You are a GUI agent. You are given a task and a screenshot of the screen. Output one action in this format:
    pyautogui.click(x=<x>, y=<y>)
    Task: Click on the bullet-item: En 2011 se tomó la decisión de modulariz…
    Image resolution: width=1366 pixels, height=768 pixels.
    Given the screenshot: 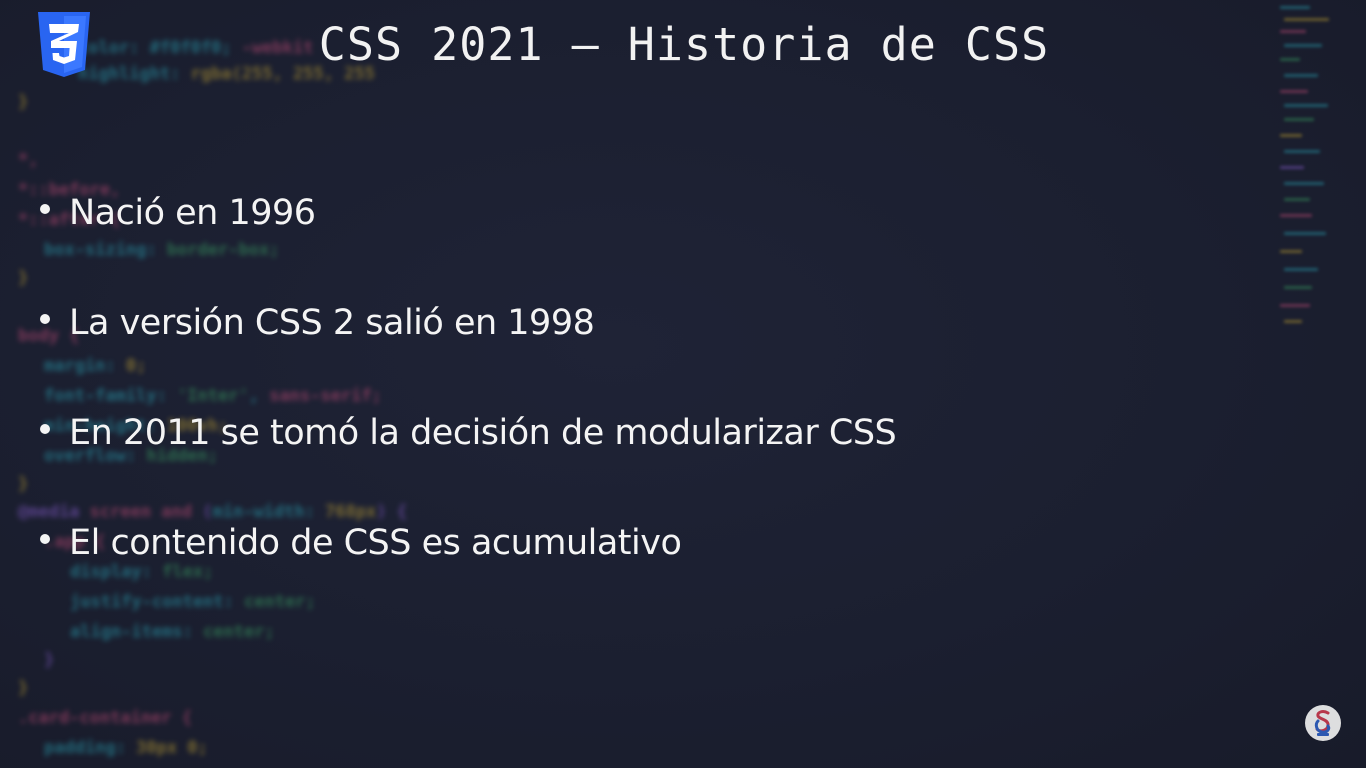 What is the action you would take?
    pyautogui.click(x=468, y=463)
    